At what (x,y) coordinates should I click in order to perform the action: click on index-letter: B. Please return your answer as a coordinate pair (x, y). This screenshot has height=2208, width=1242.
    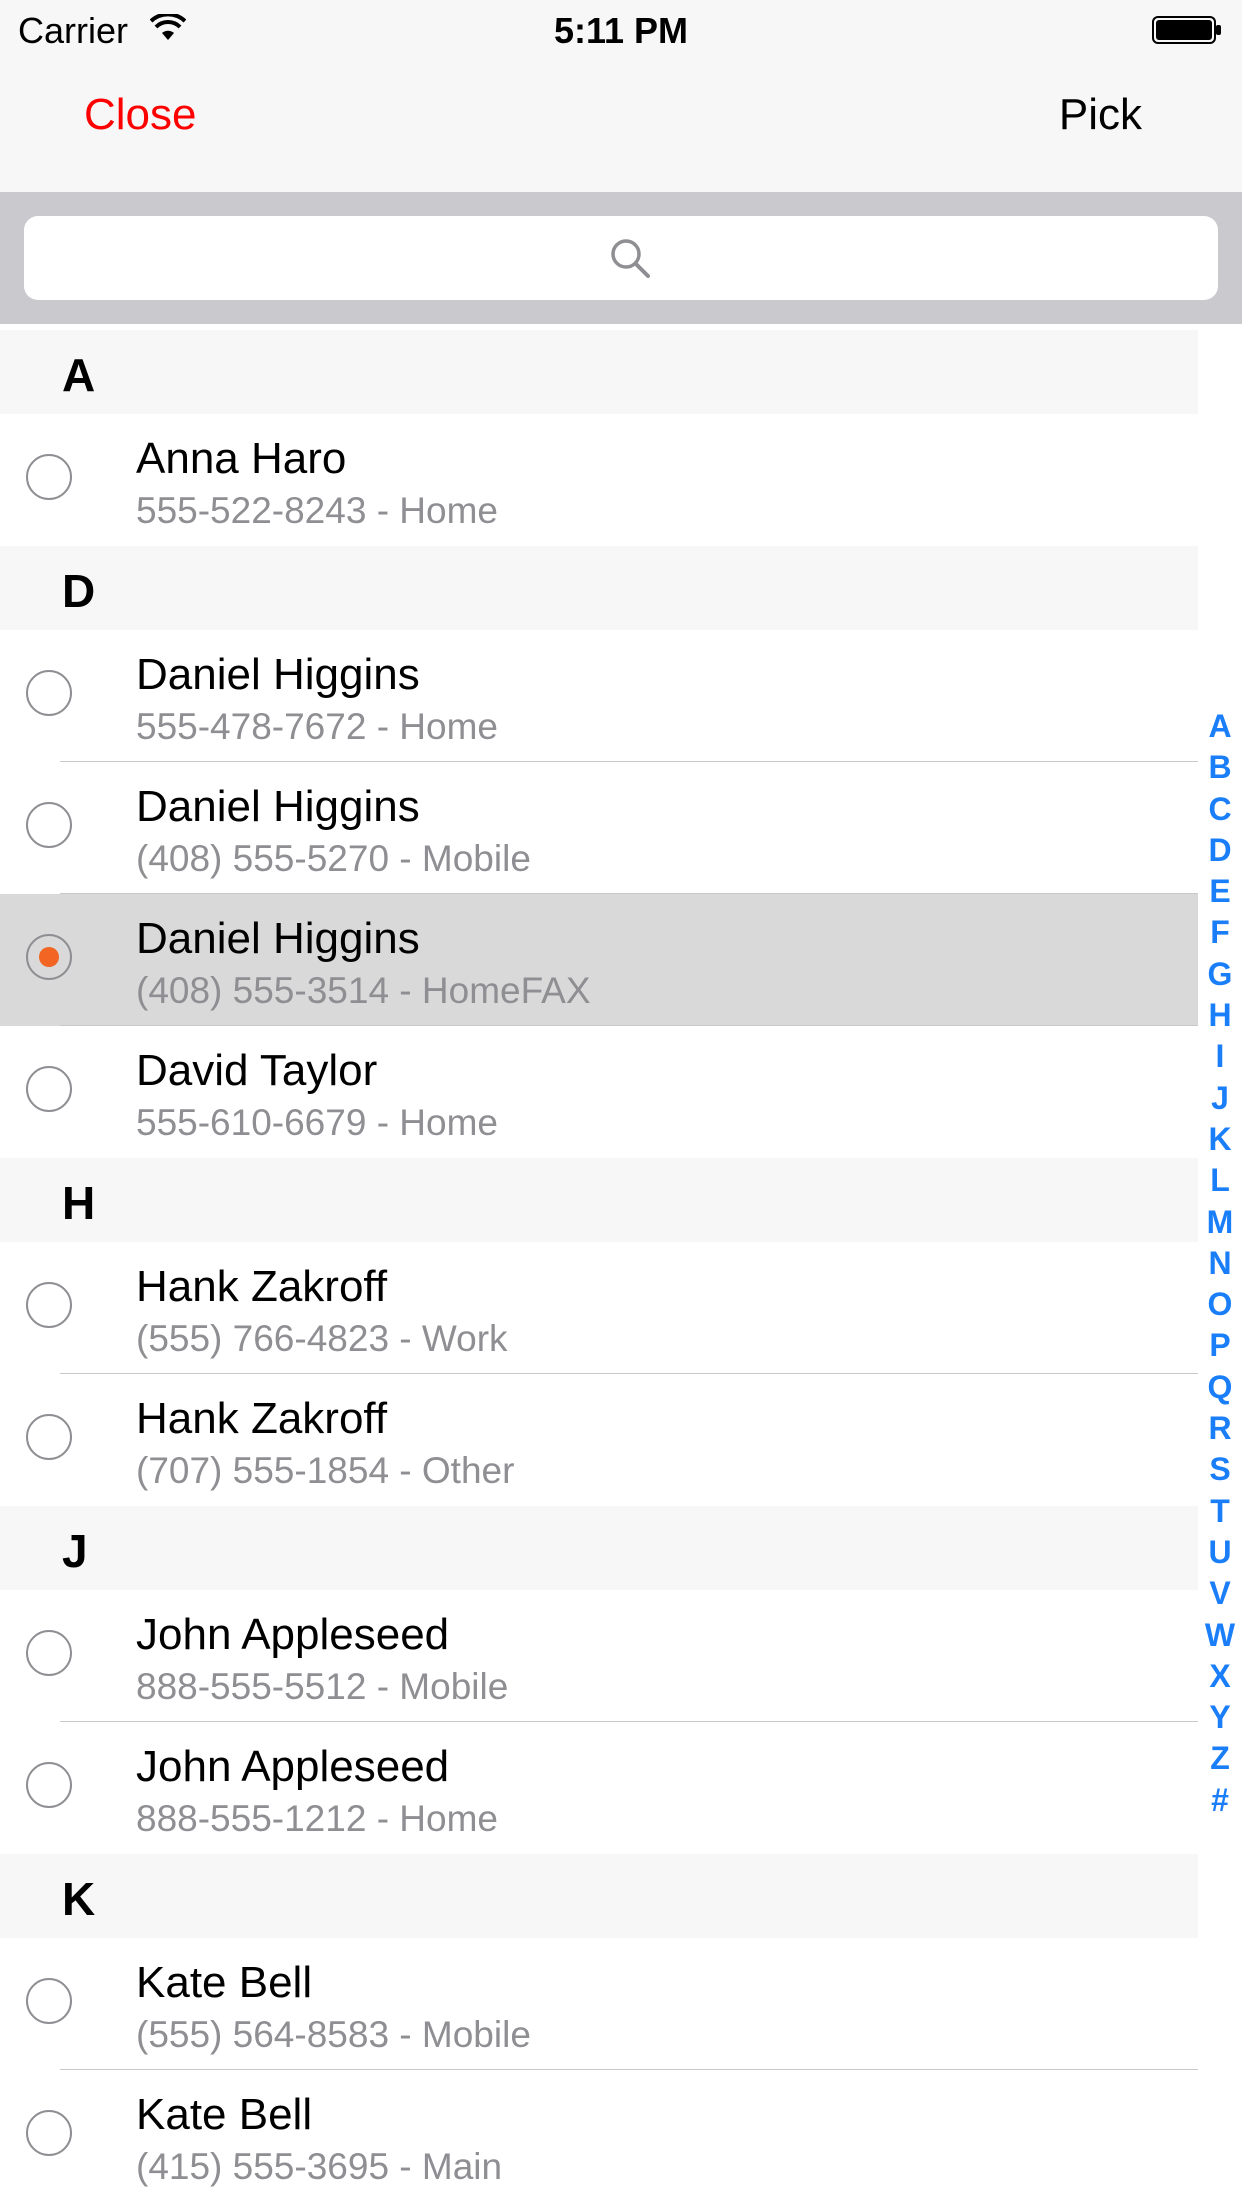
    Looking at the image, I should click on (1220, 767).